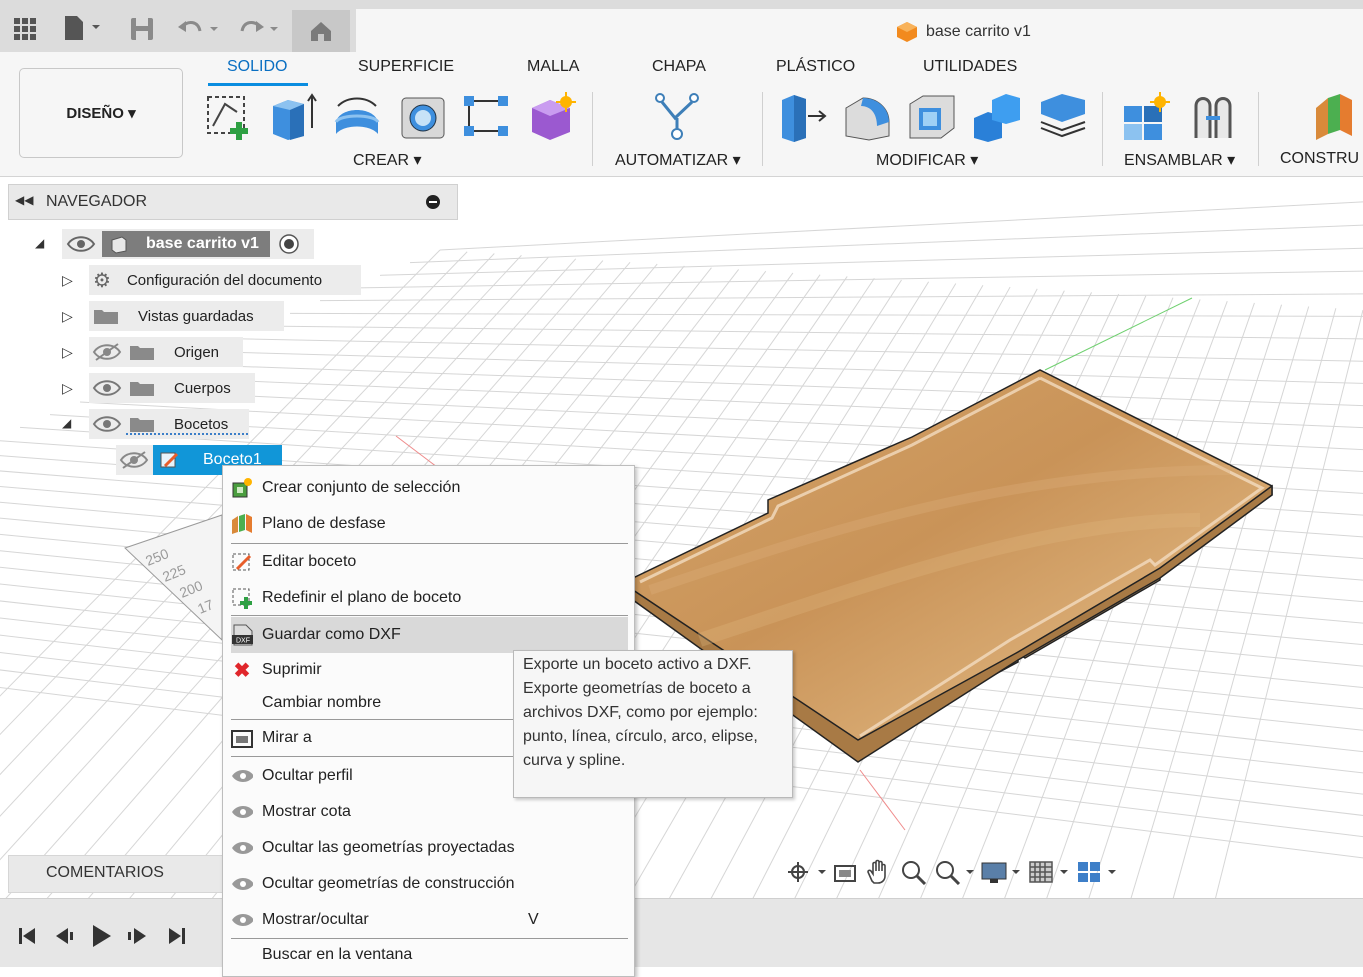 The image size is (1363, 977). Describe the element at coordinates (105, 872) in the screenshot. I see `comments-label: COMENTARIOS` at that location.